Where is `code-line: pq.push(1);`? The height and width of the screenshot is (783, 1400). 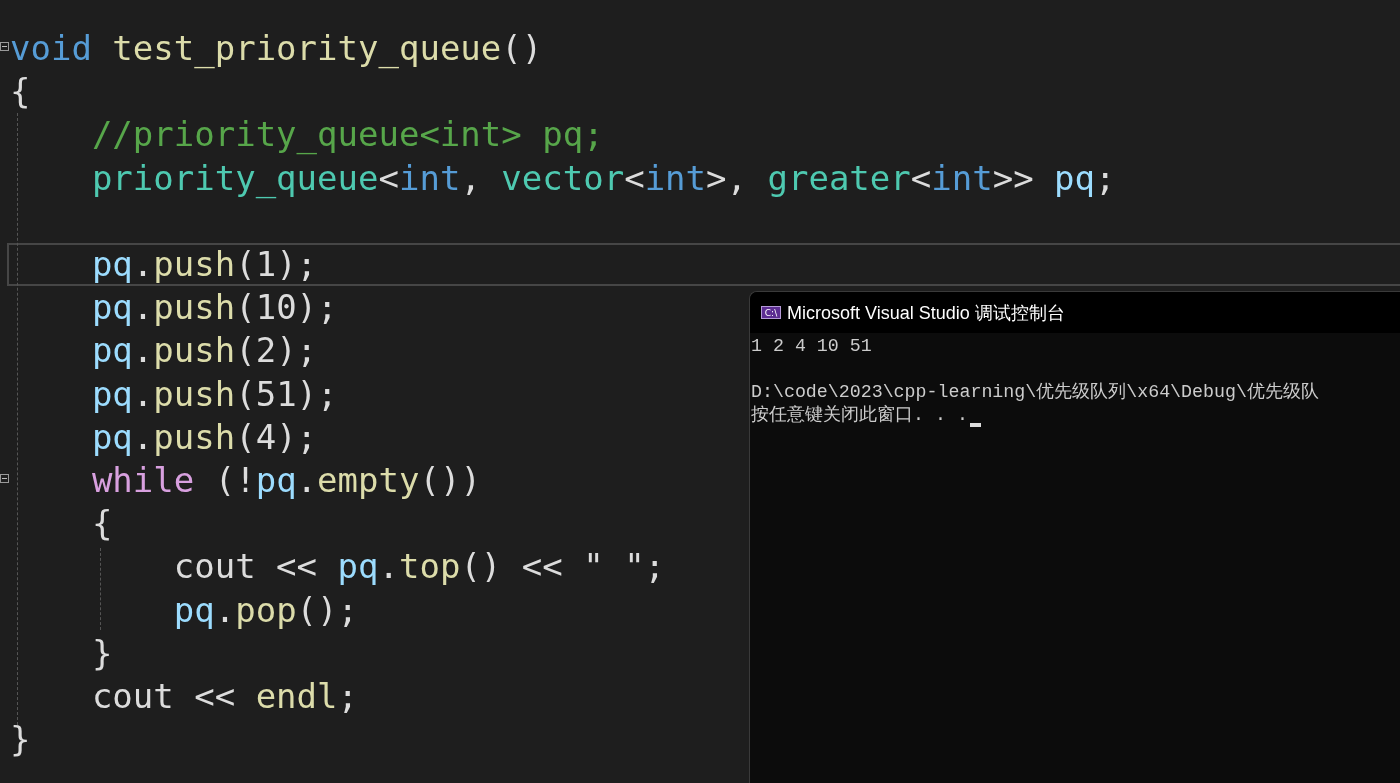
code-line: pq.push(1); is located at coordinates (204, 265).